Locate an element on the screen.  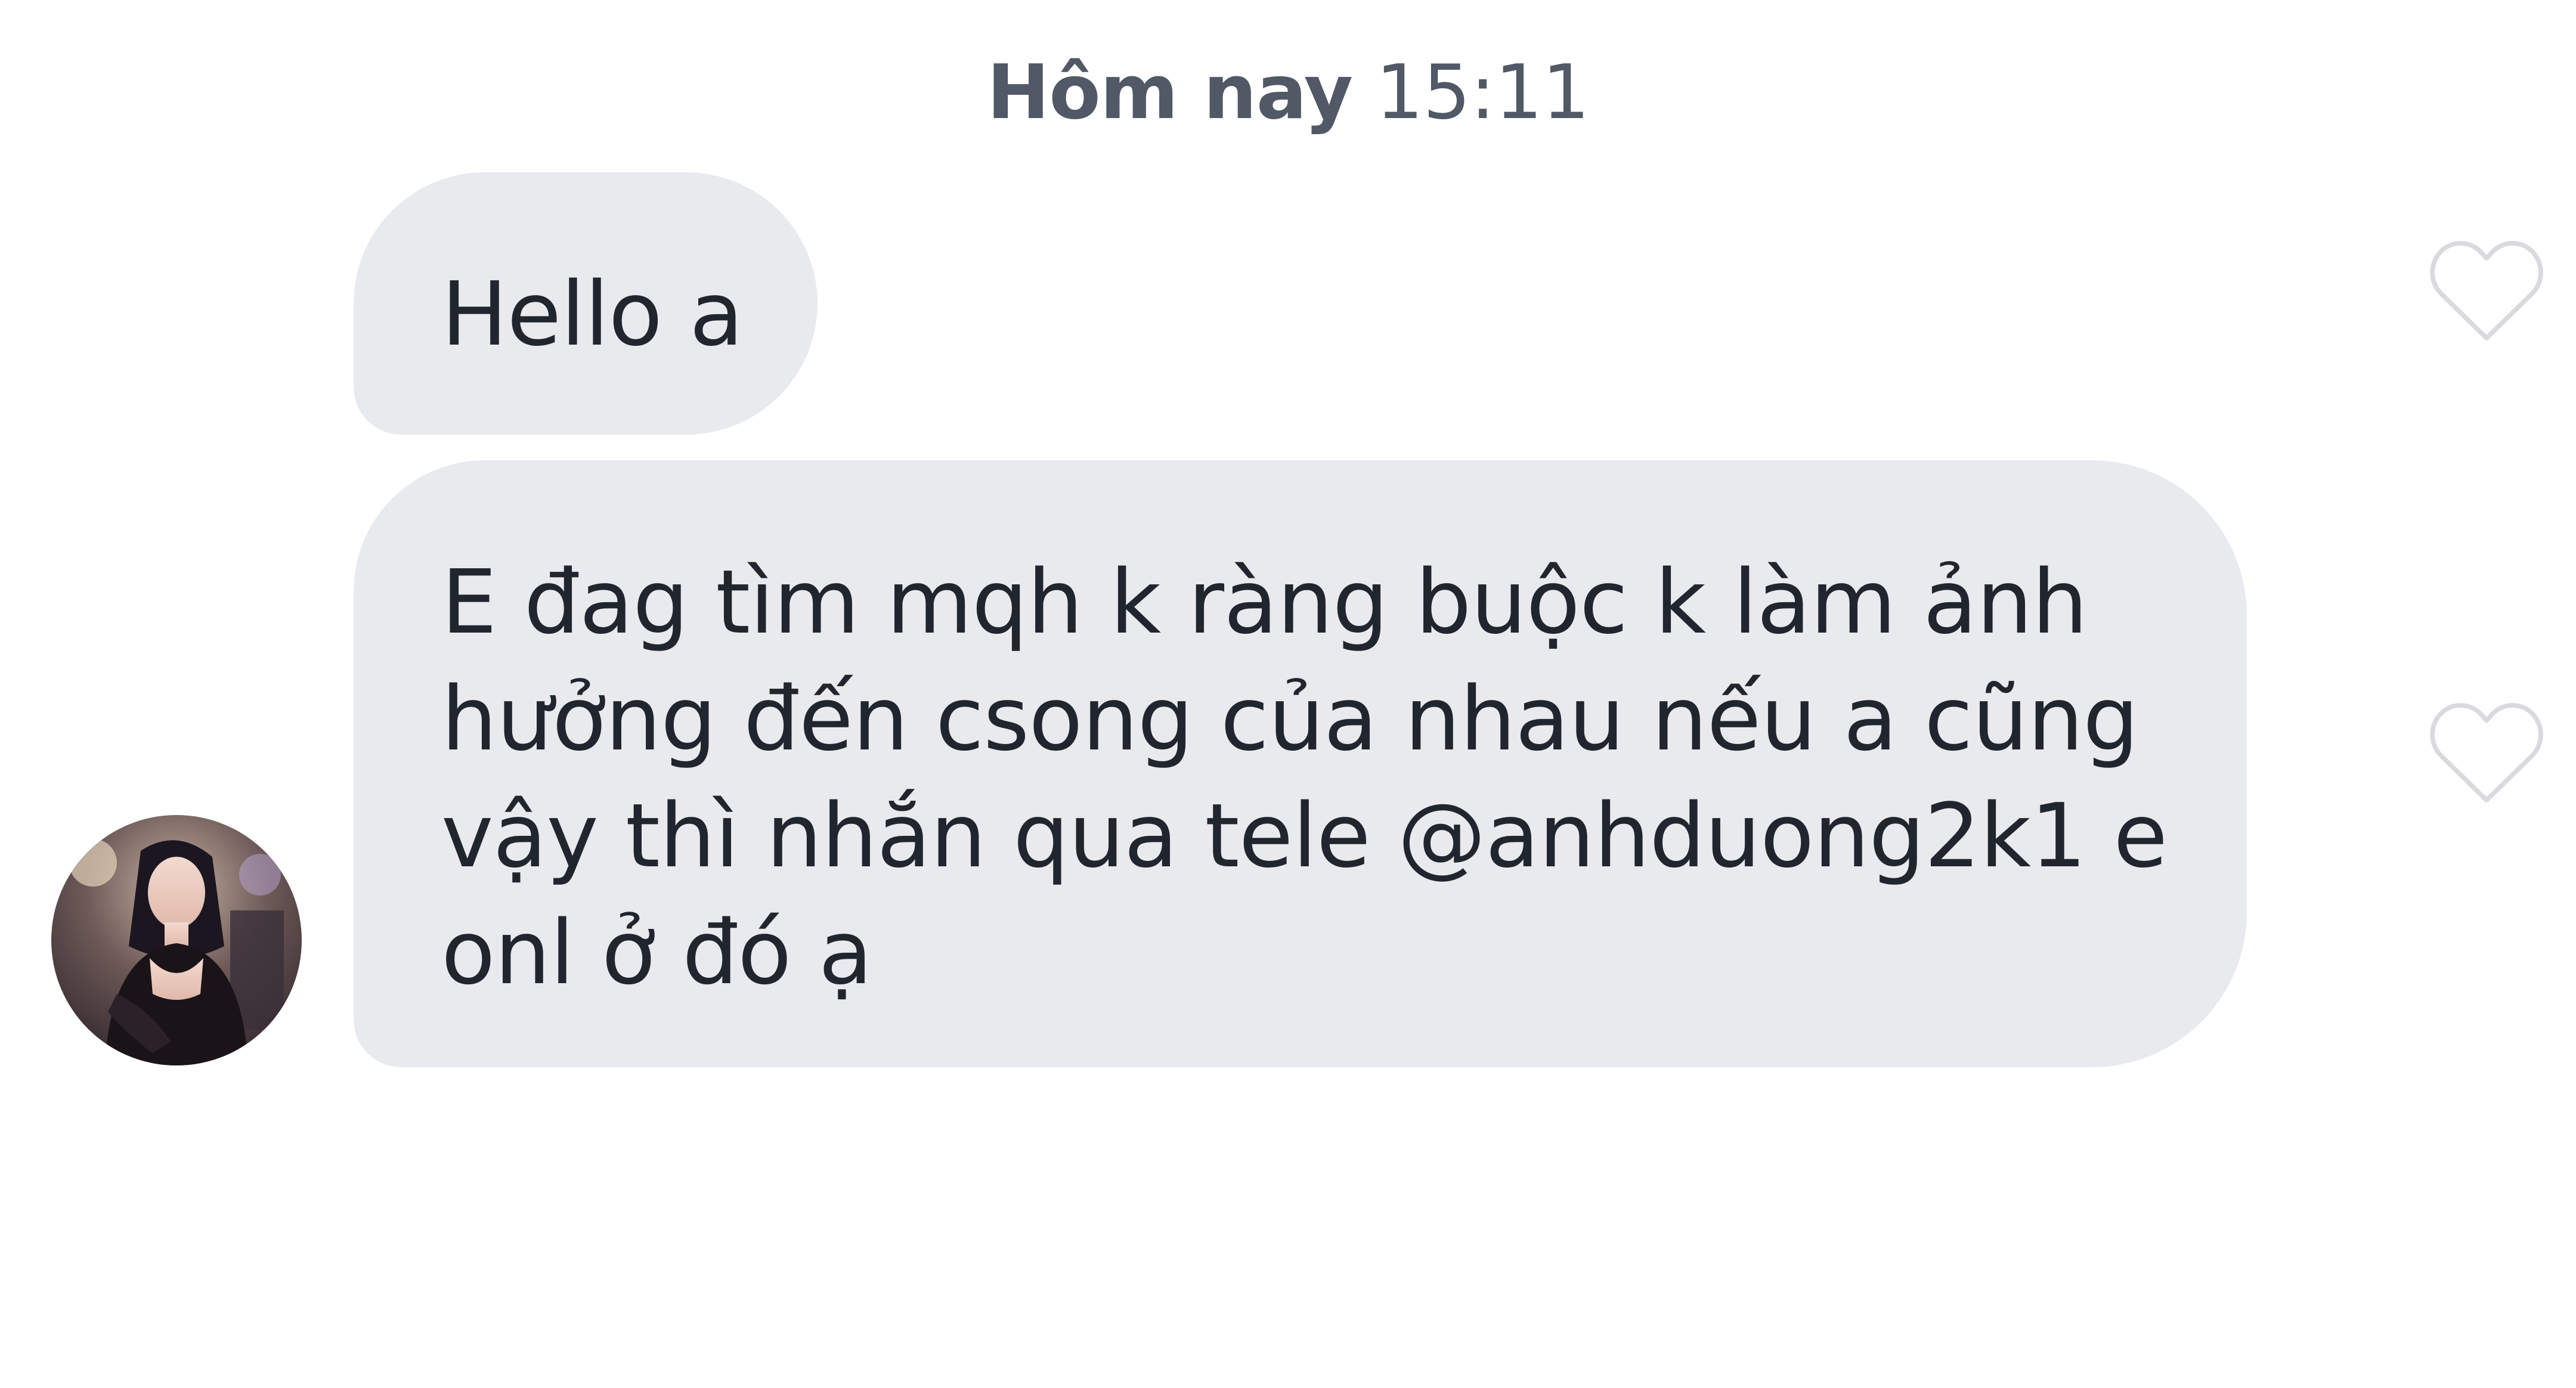
avatar-image is located at coordinates (176, 940).